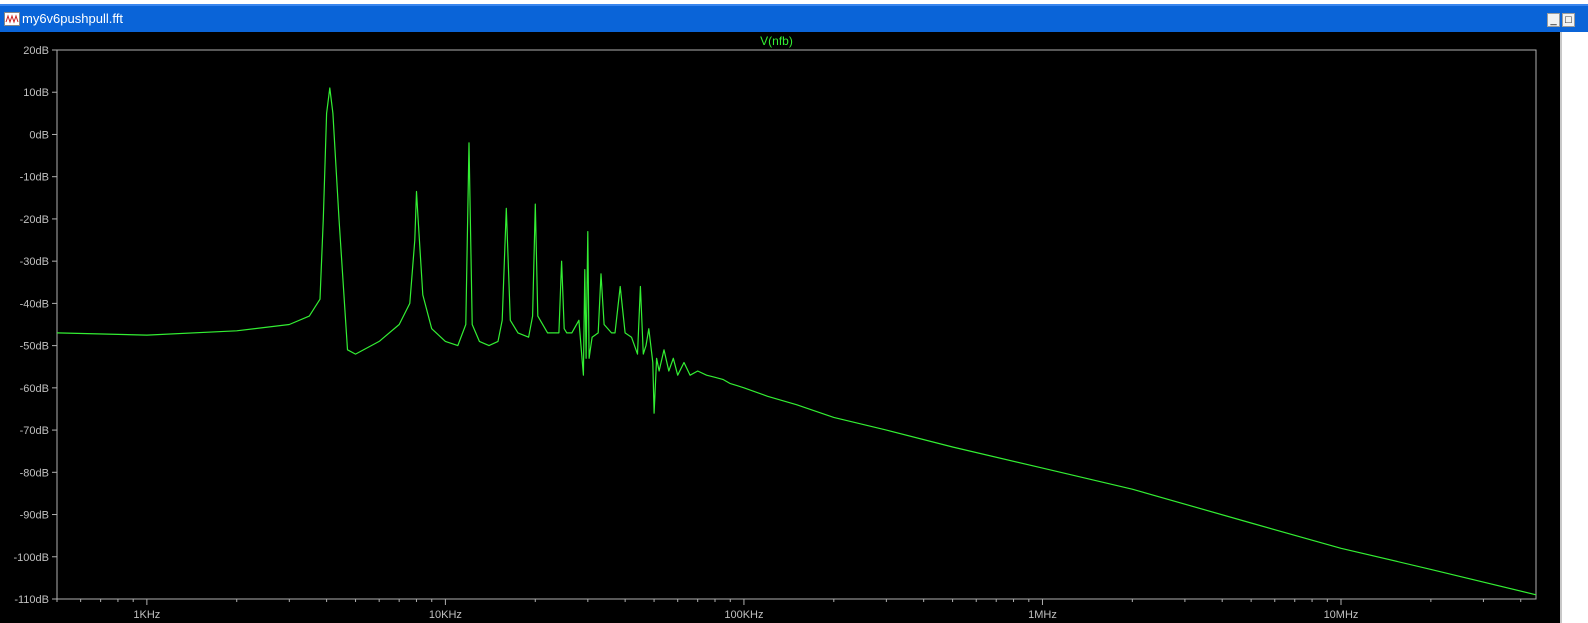 This screenshot has height=623, width=1588. What do you see at coordinates (1042, 615) in the screenshot?
I see `x-tick-label: 1MHz` at bounding box center [1042, 615].